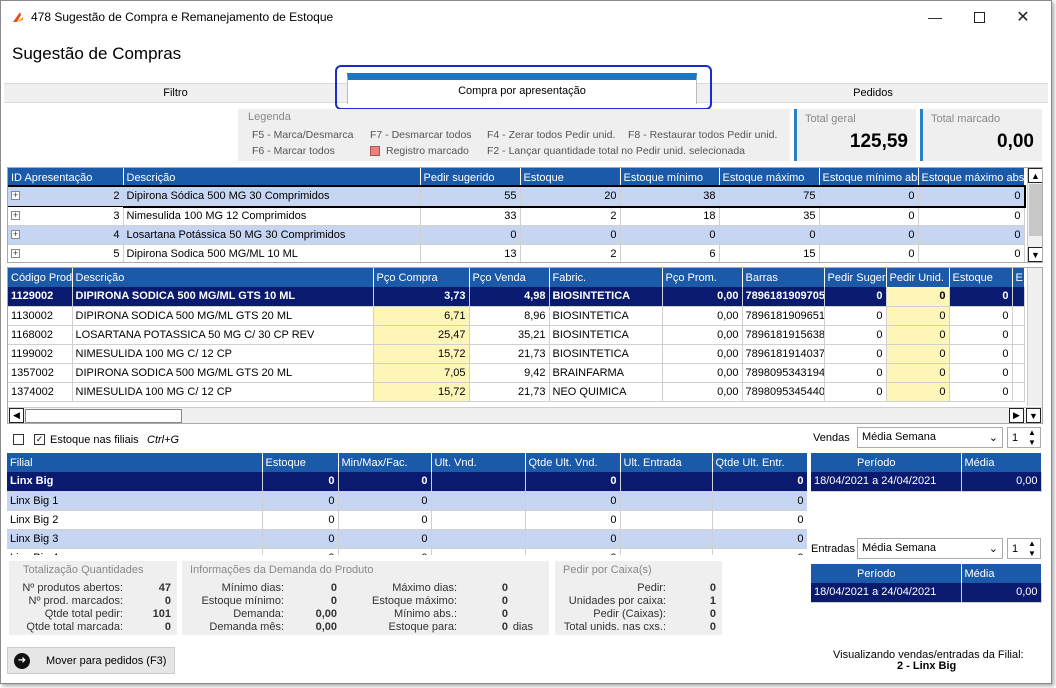 Image resolution: width=1056 pixels, height=688 pixels. Describe the element at coordinates (1035, 175) in the screenshot. I see `scroll-up-icon: ▲` at that location.